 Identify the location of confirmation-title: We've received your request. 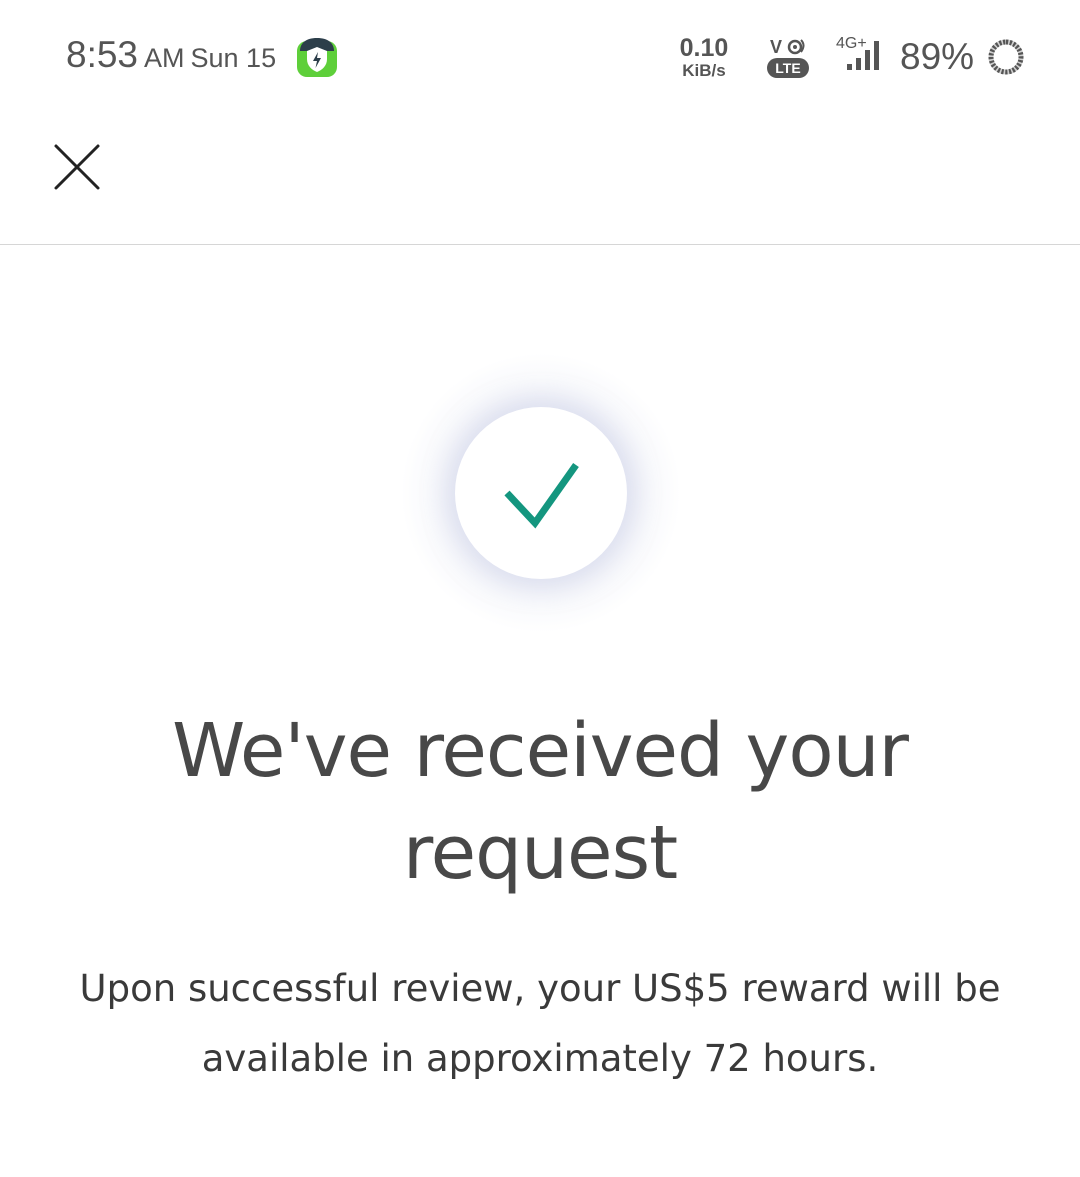
(540, 802).